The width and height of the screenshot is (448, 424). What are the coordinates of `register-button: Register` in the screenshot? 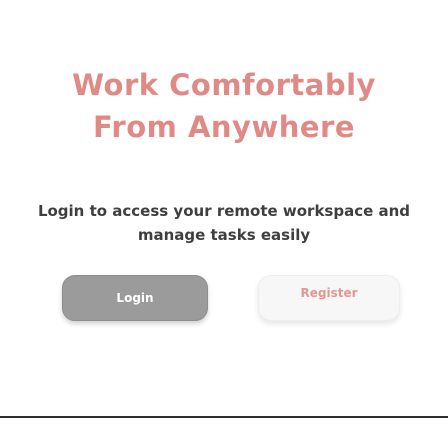 It's located at (329, 298).